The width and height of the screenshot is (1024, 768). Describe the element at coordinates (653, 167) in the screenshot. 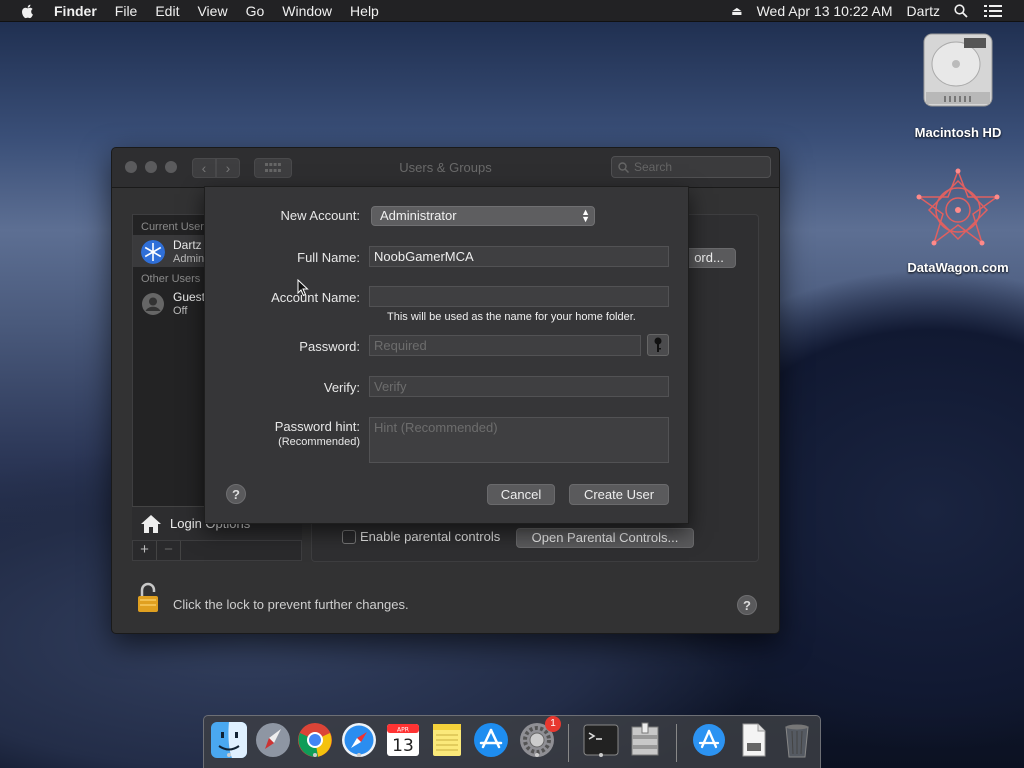

I see `search-placeholder: Search` at that location.